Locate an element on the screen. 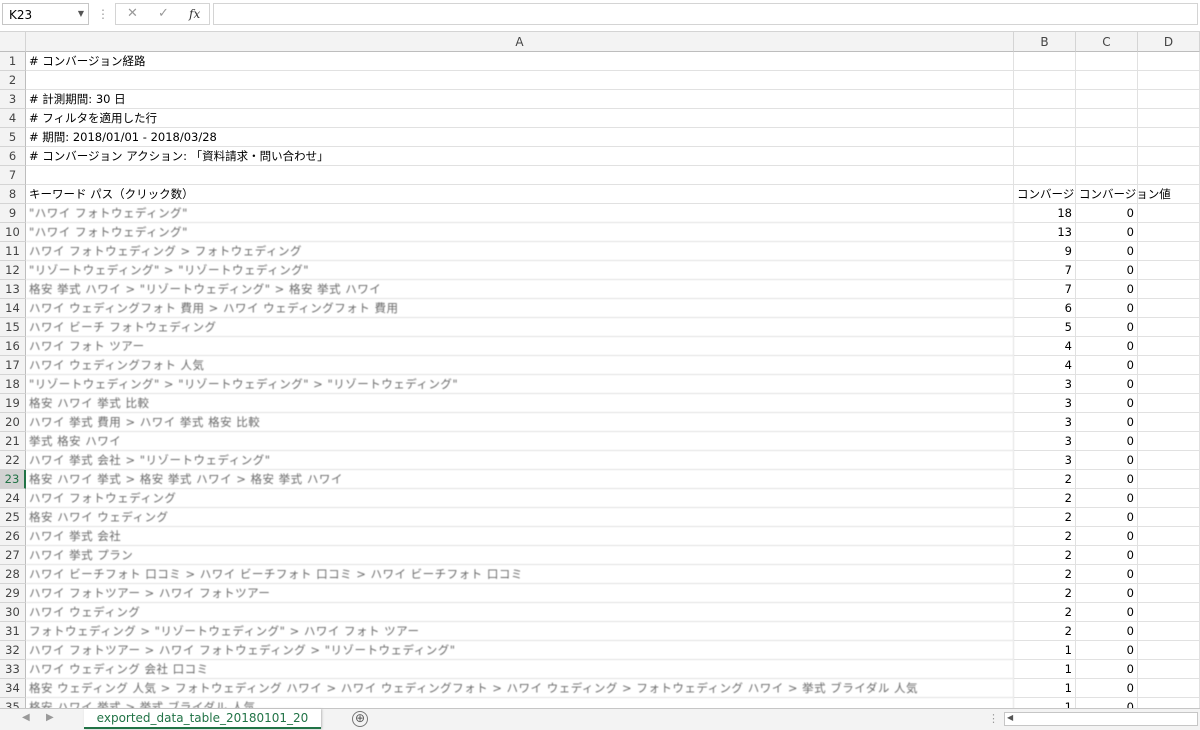 This screenshot has height=730, width=1200. row-header: 31 is located at coordinates (13, 631).